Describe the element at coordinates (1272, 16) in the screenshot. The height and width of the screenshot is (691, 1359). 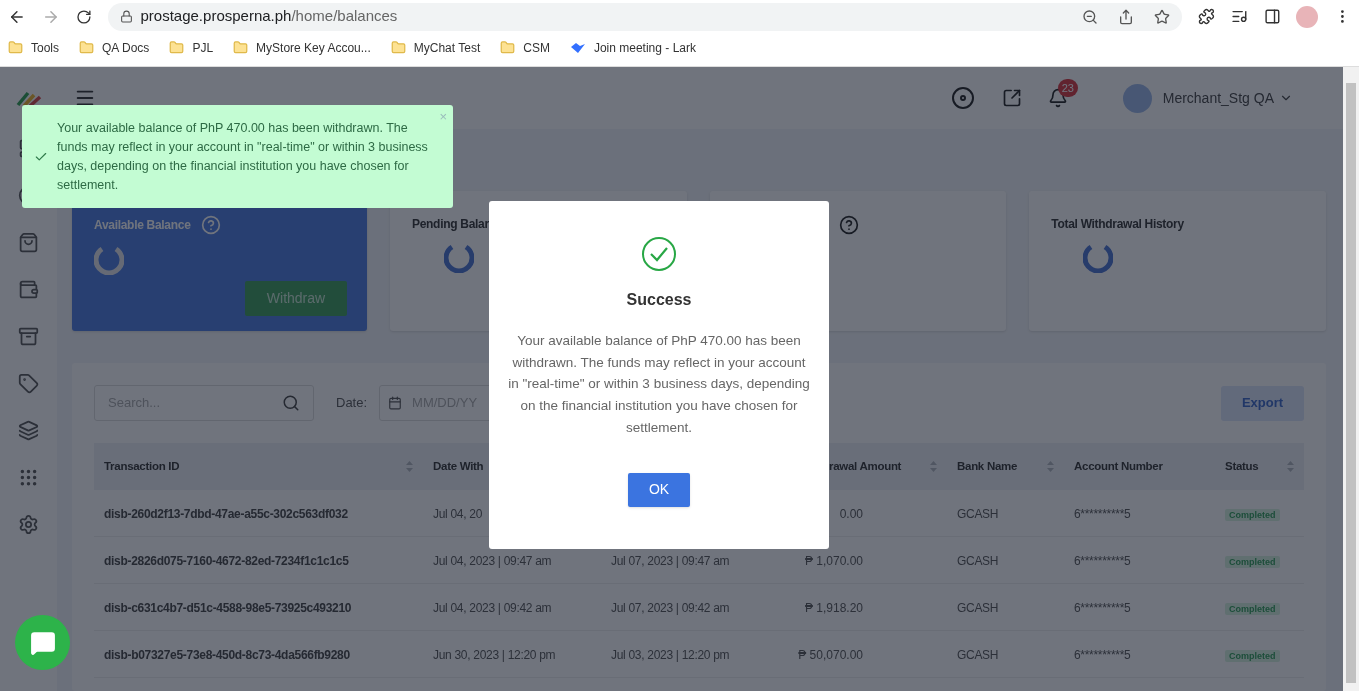
I see `side-panel-icon` at that location.